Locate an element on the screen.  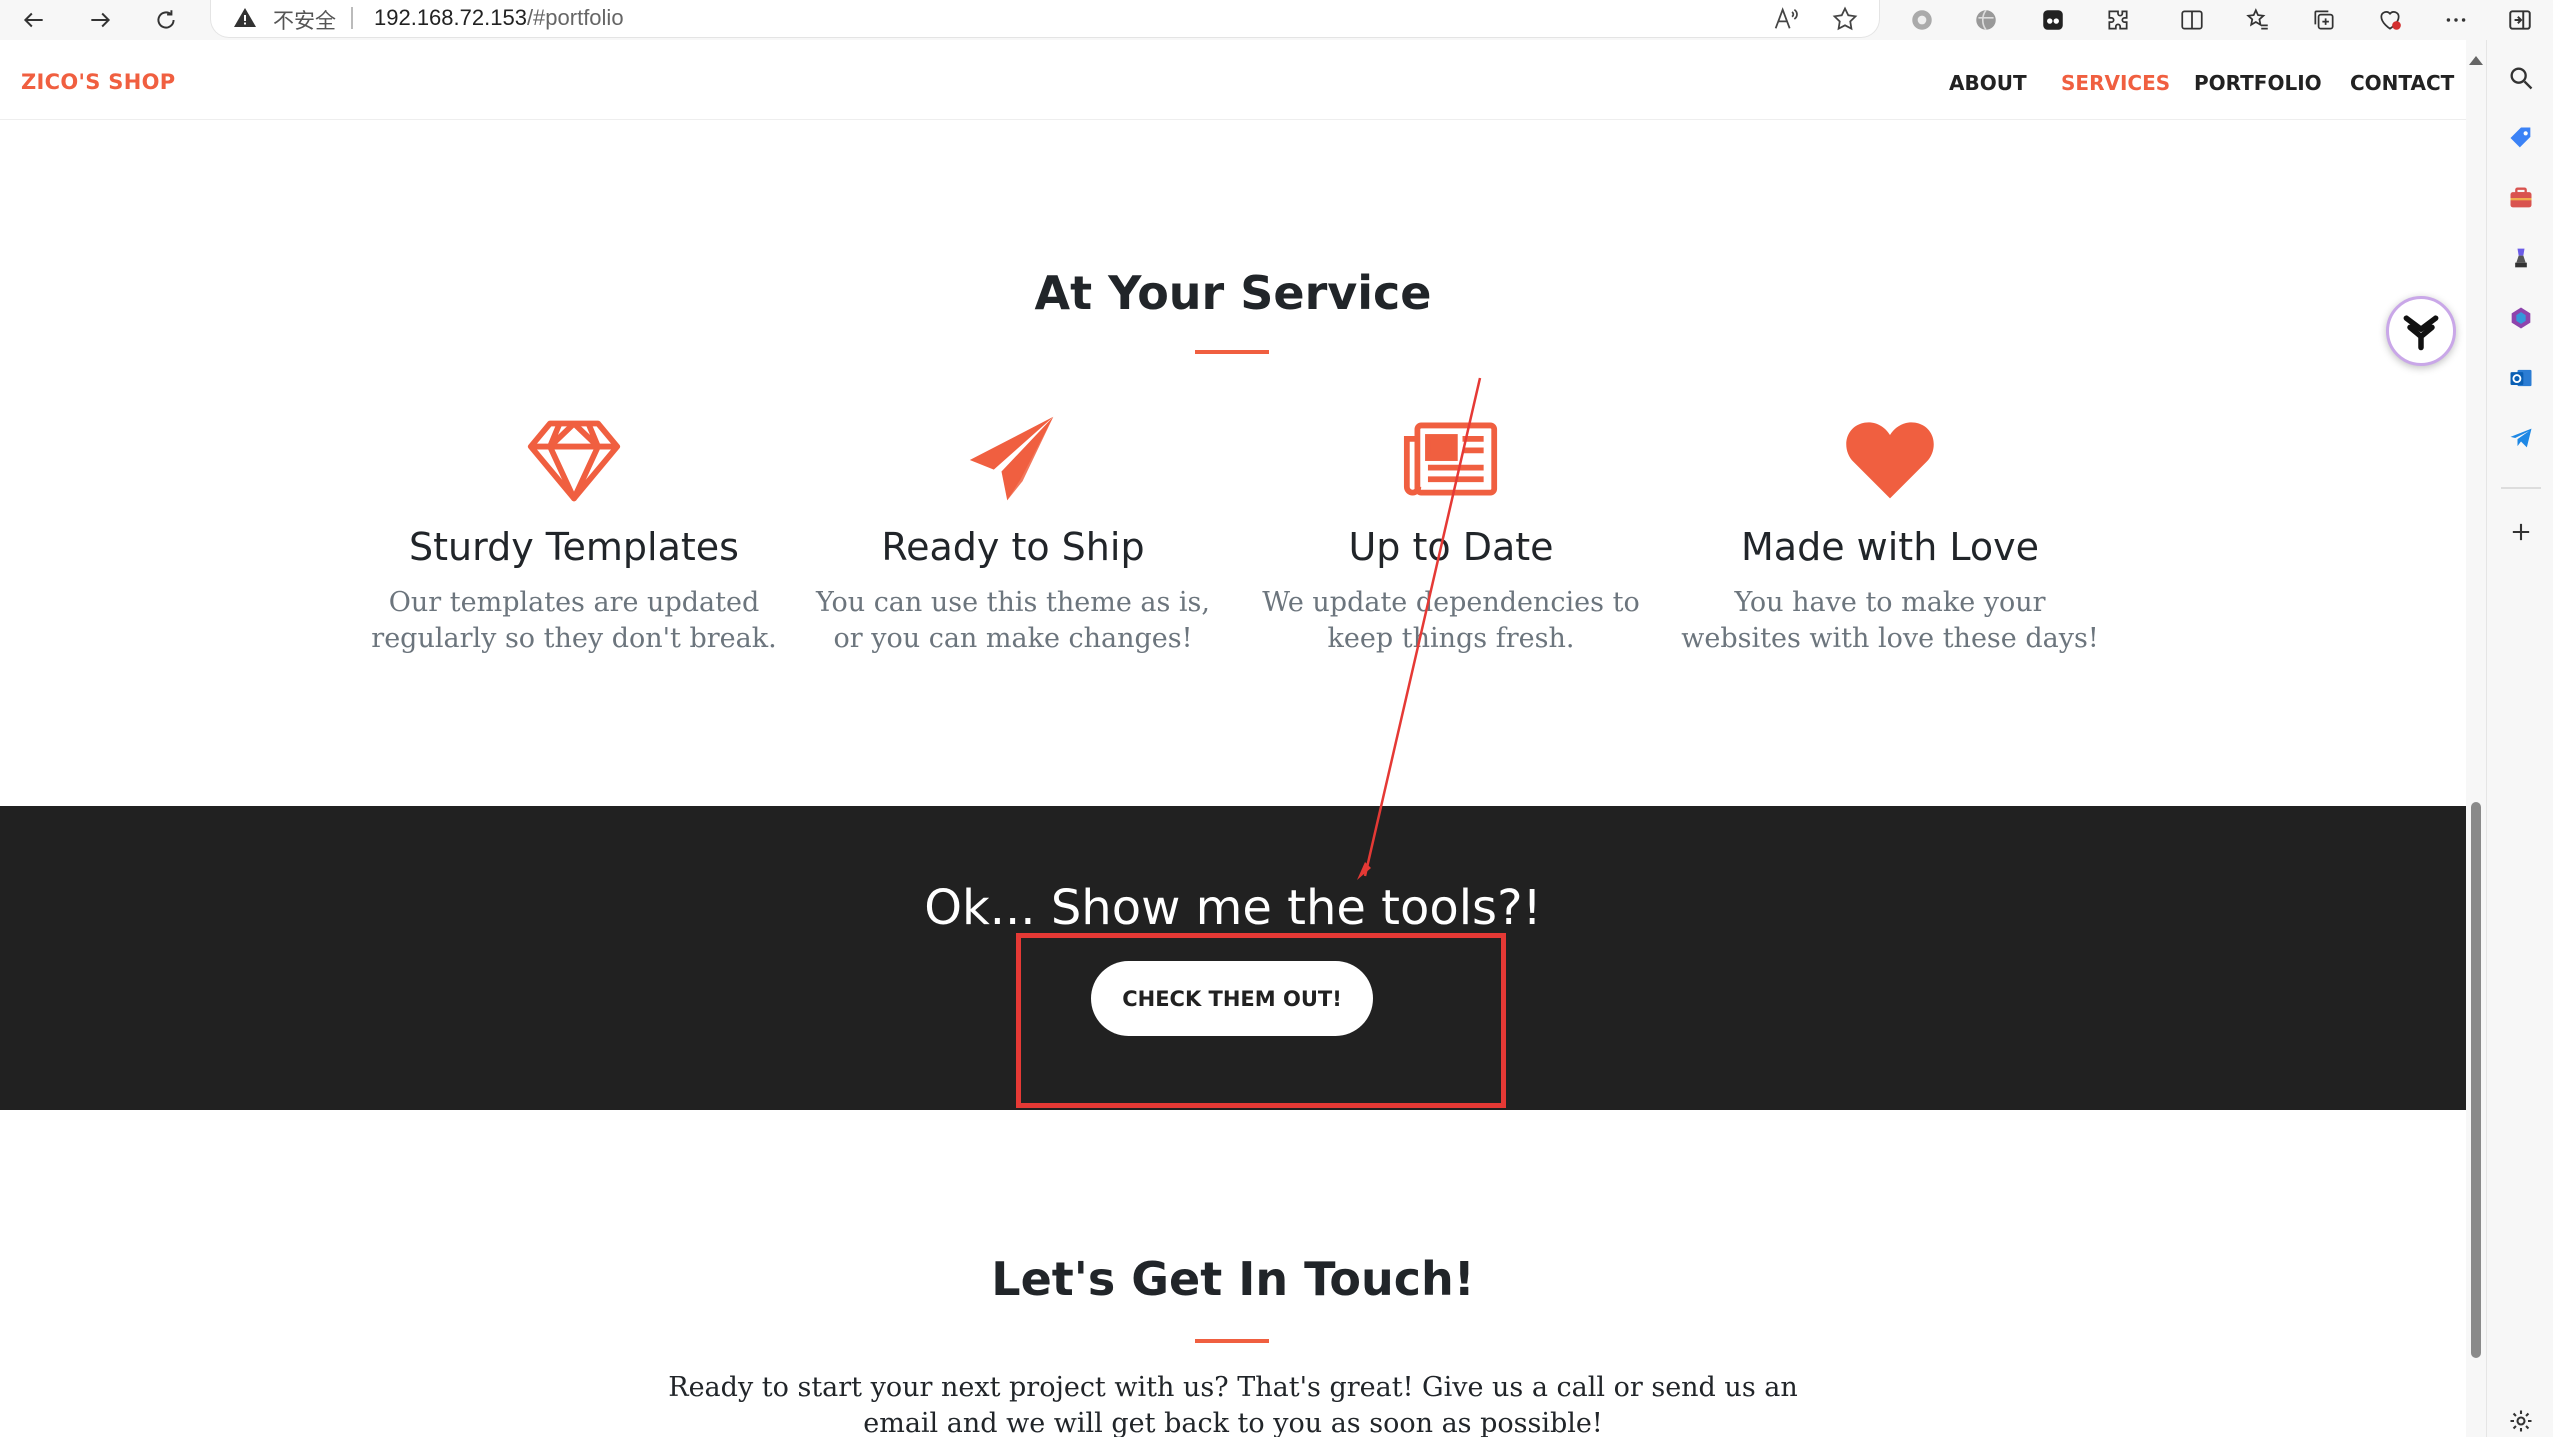
read-aloud-icon is located at coordinates (1785, 19).